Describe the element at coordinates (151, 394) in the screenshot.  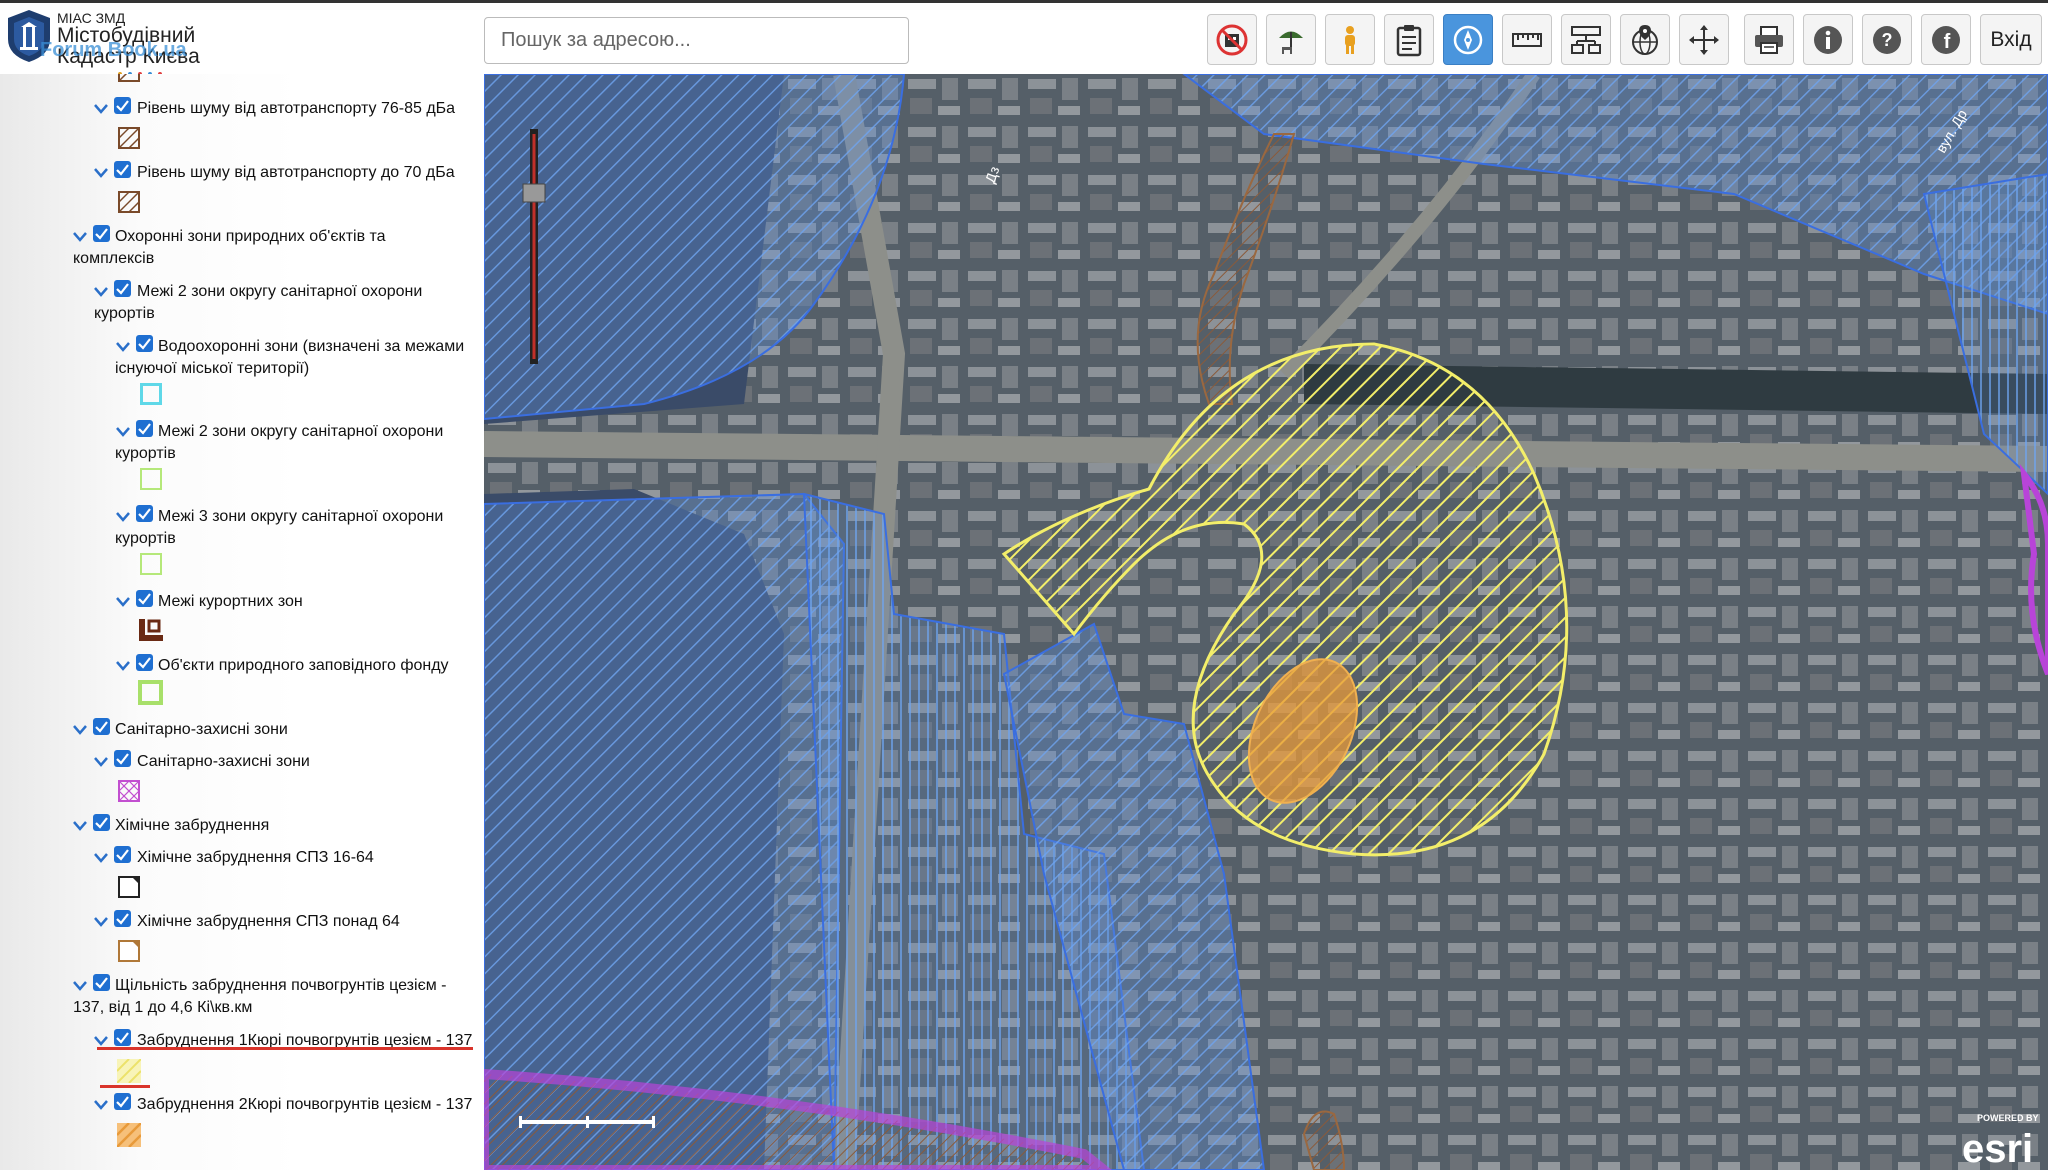
I see `water-protection-swatch` at that location.